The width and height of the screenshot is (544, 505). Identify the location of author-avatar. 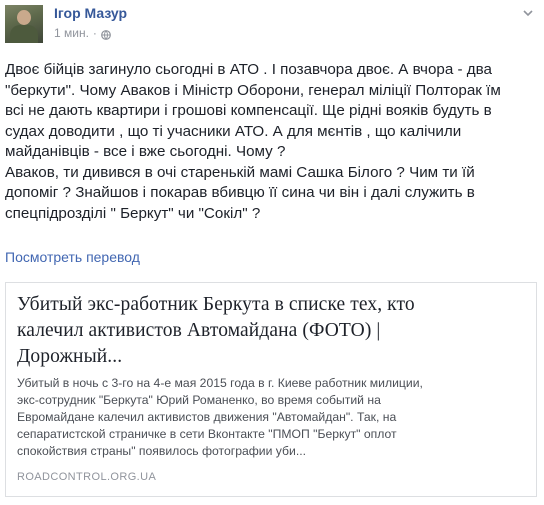
(24, 24).